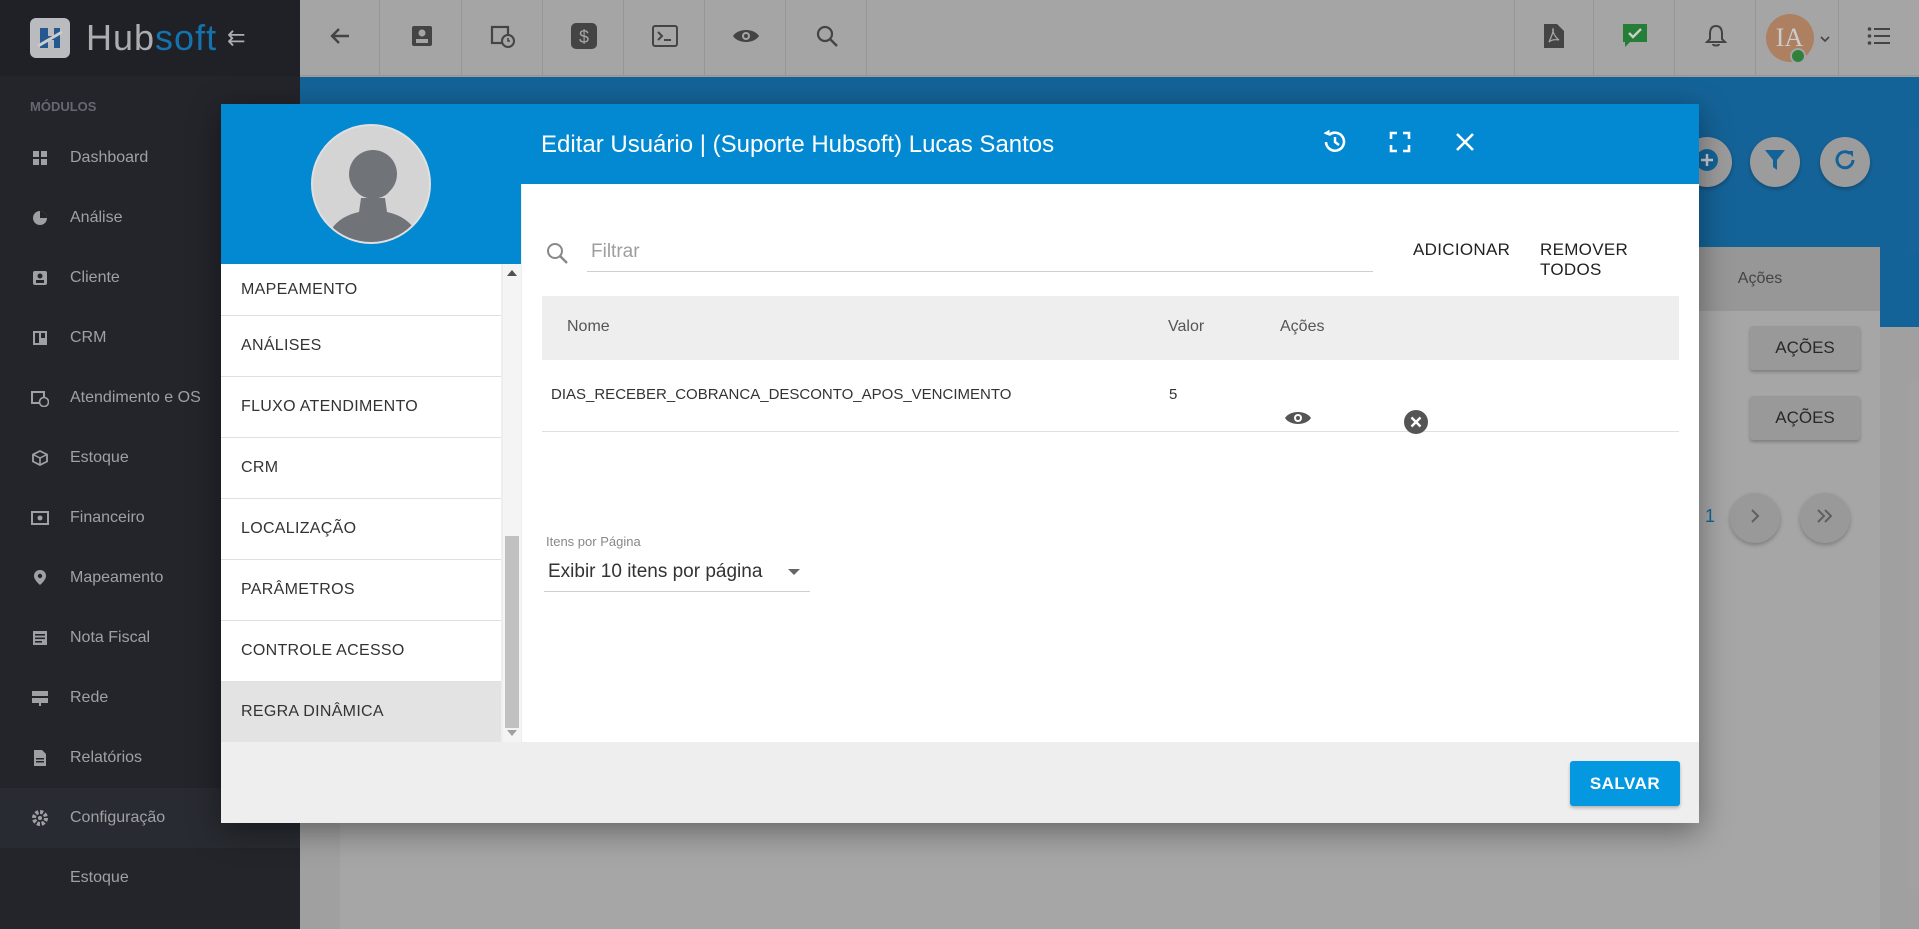 The image size is (1919, 929). Describe the element at coordinates (980, 252) in the screenshot. I see `filter-input` at that location.